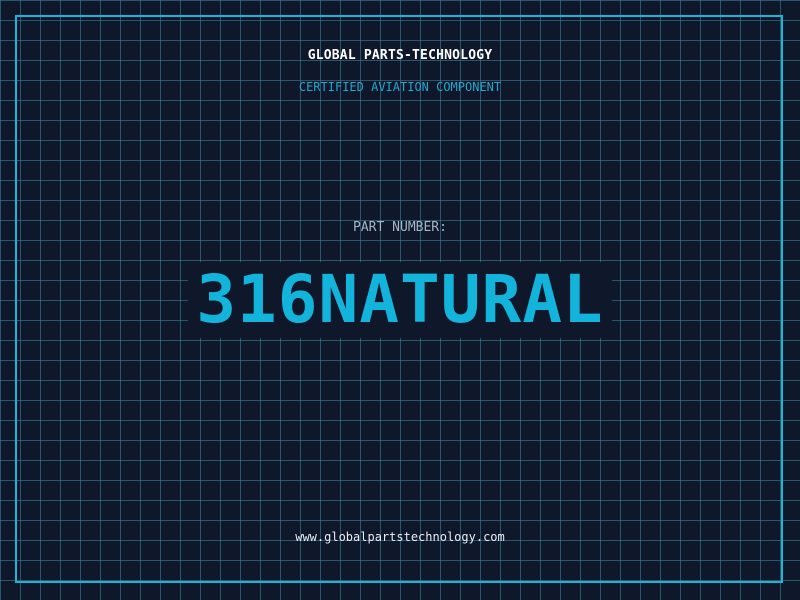 The image size is (800, 600). I want to click on part-number-container: 316NATURAL, so click(400, 300).